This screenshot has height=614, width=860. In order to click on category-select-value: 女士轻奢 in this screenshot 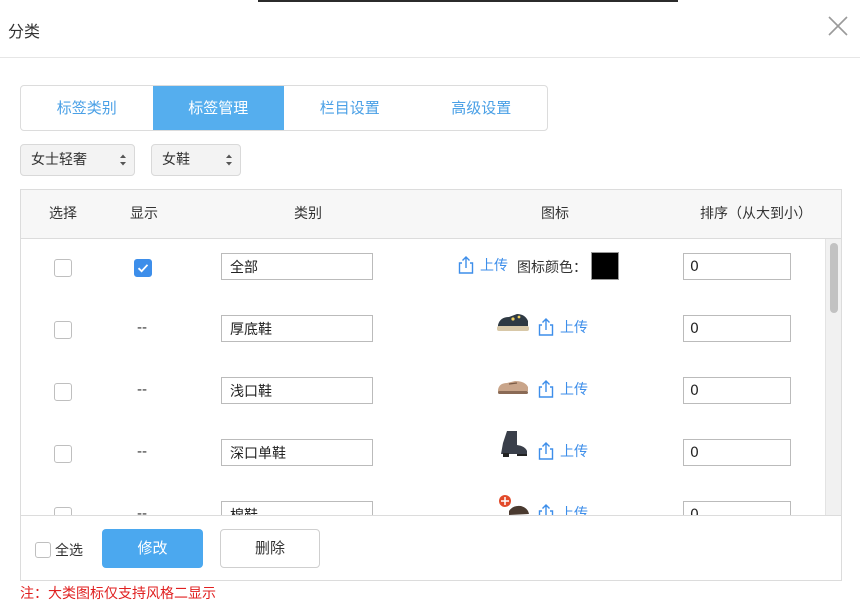, I will do `click(59, 160)`.